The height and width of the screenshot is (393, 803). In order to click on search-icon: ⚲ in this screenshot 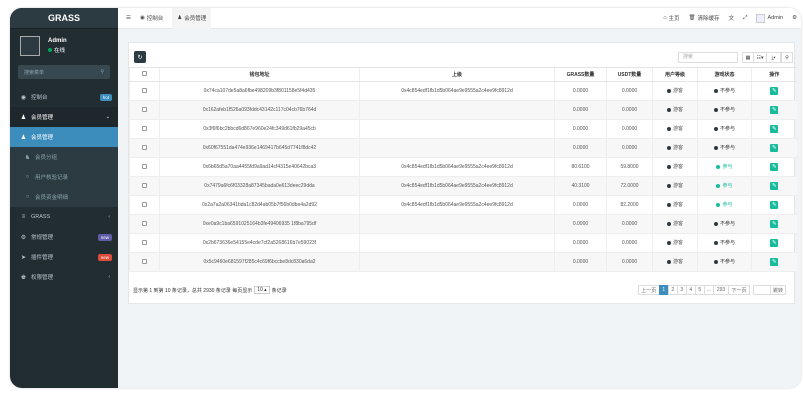, I will do `click(102, 72)`.